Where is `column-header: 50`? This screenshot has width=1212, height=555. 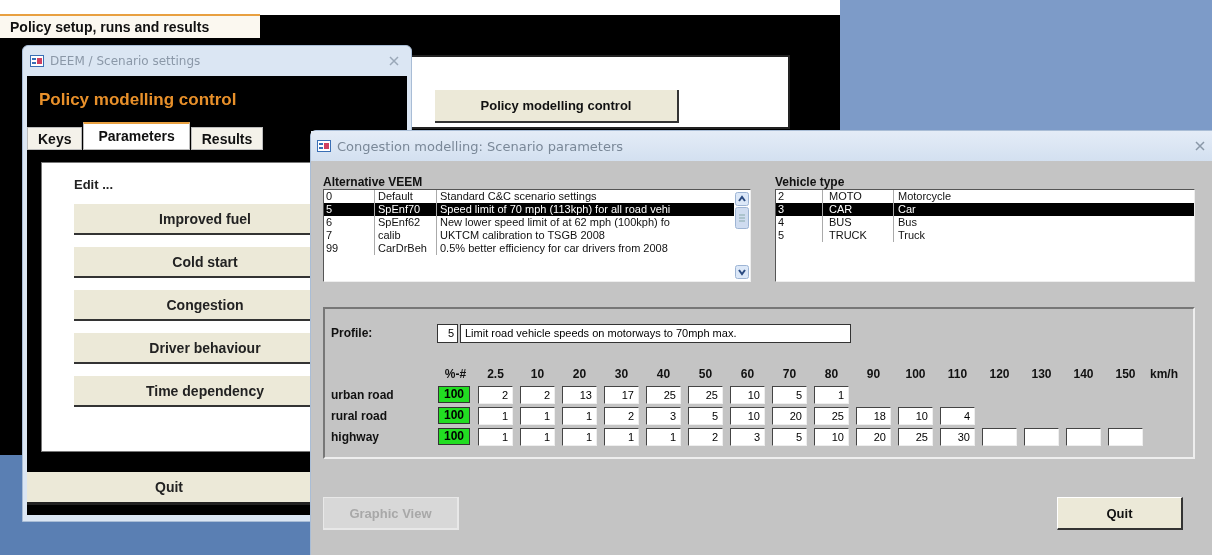
column-header: 50 is located at coordinates (705, 373).